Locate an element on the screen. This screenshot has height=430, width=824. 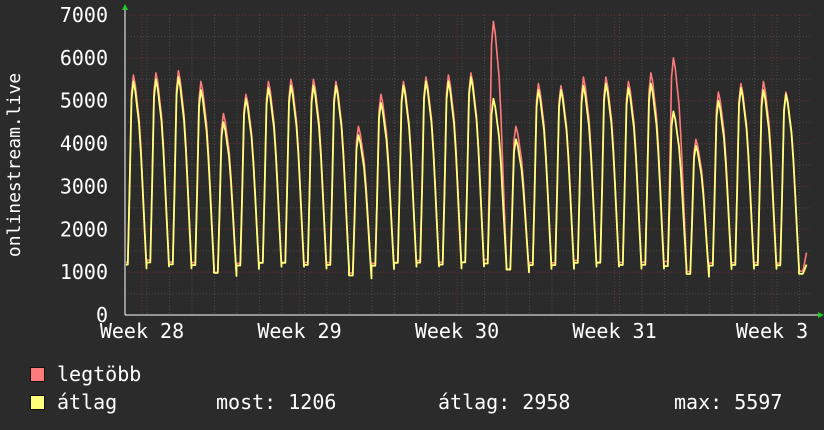
x-axis-ticks: Week 28 Week 29 Week 30 Week 31 Week 3 is located at coordinates (454, 331).